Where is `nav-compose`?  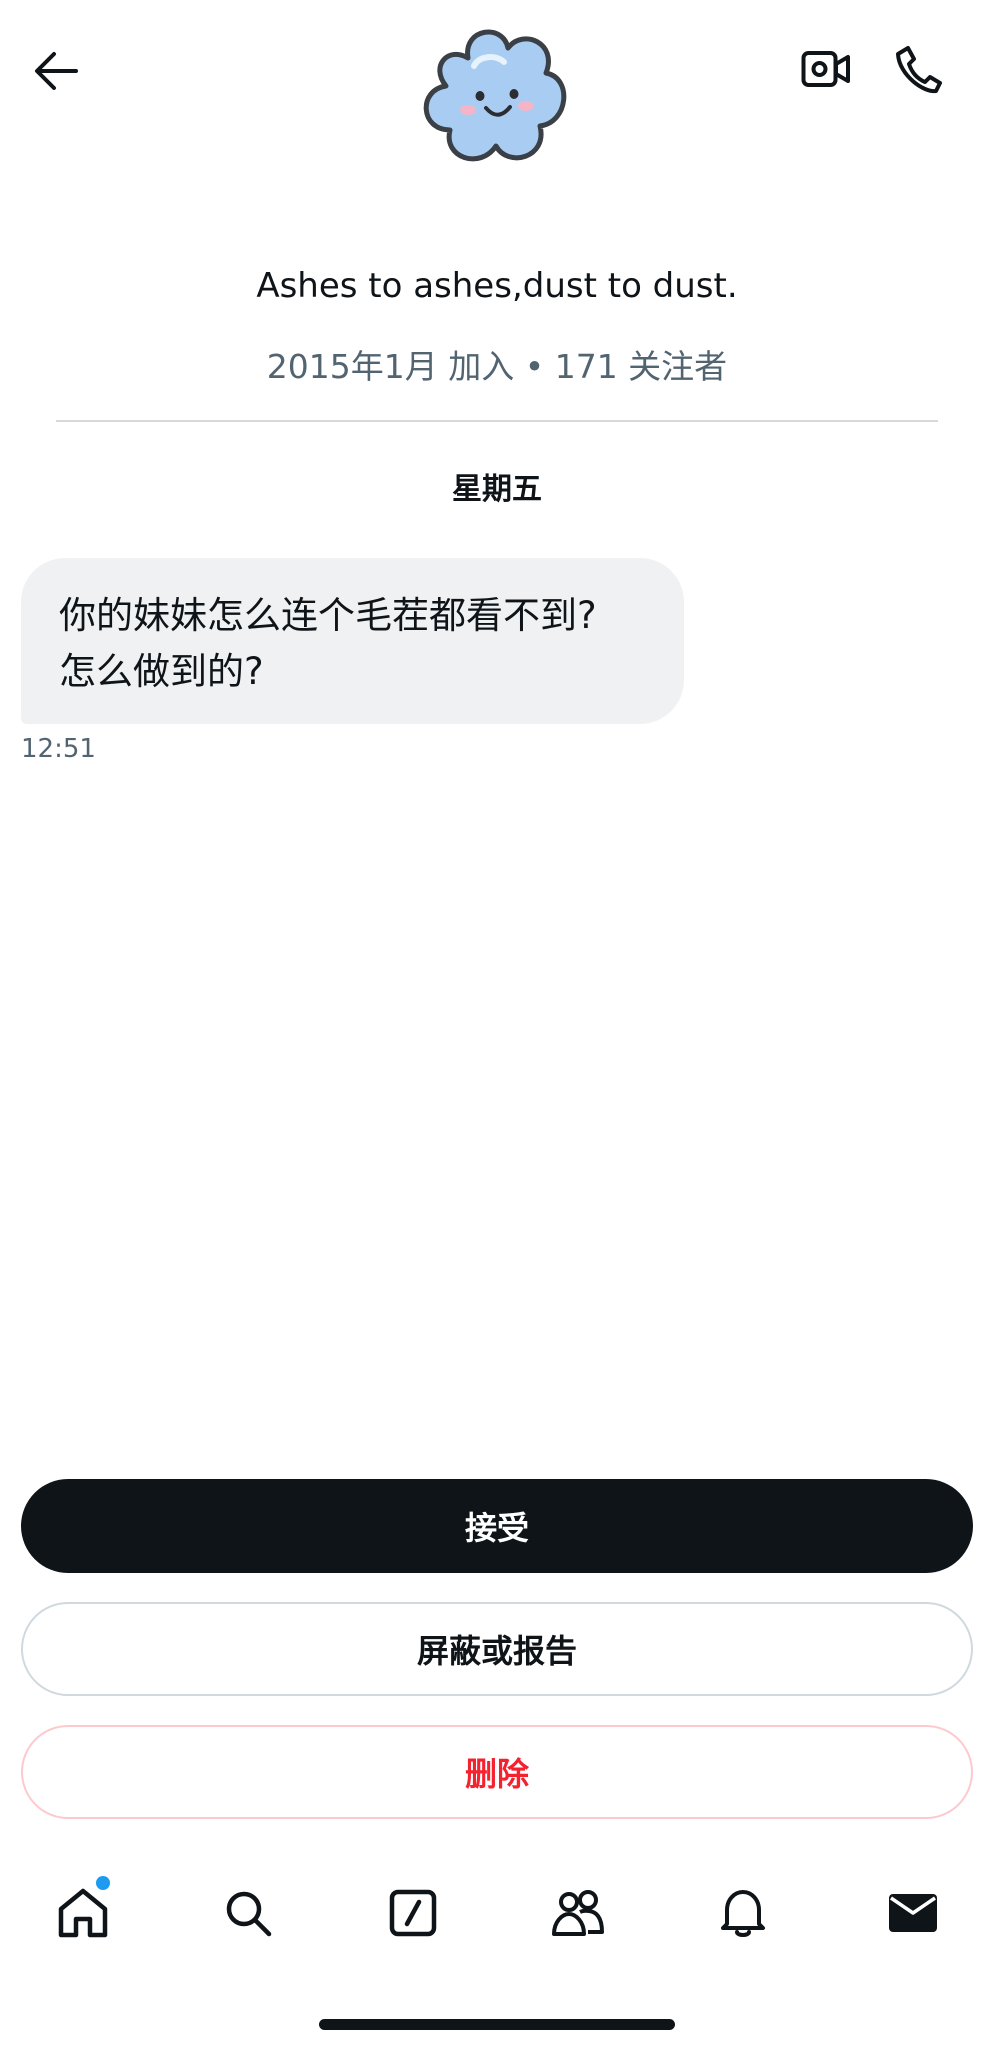
nav-compose is located at coordinates (413, 1913).